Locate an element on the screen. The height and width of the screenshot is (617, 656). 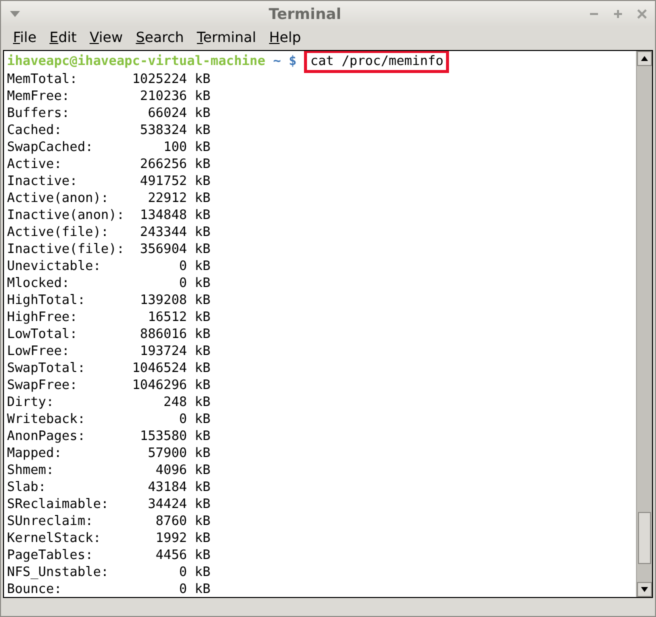
field-name: SwapFree: is located at coordinates (42, 385).